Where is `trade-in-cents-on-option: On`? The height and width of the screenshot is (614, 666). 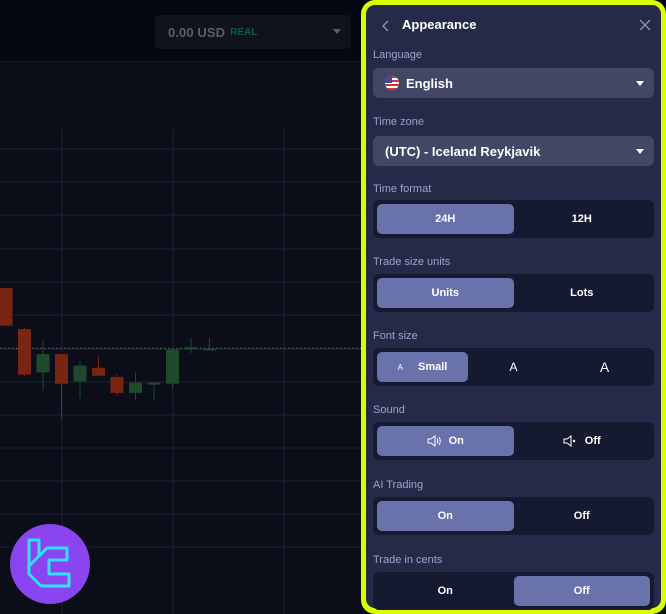 trade-in-cents-on-option: On is located at coordinates (445, 591).